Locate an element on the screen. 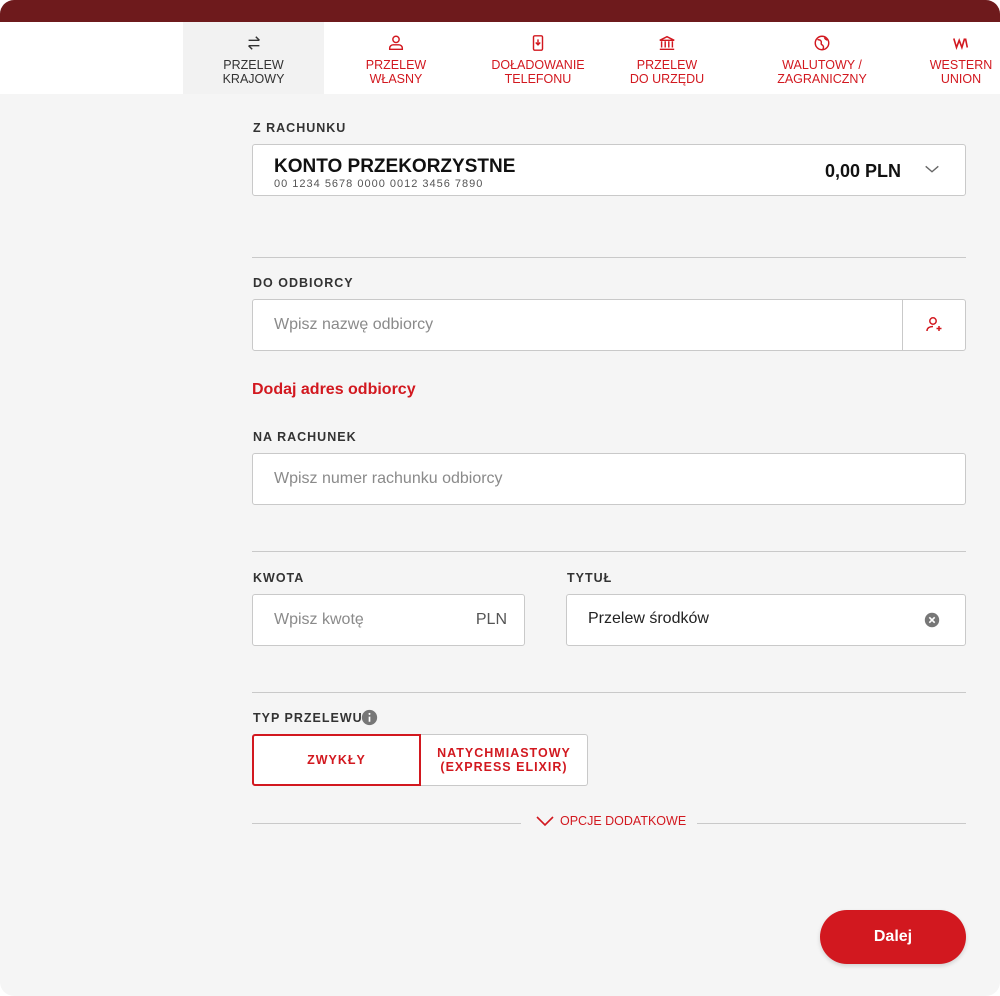 The height and width of the screenshot is (996, 1000). amount-label: KWOTA is located at coordinates (279, 578).